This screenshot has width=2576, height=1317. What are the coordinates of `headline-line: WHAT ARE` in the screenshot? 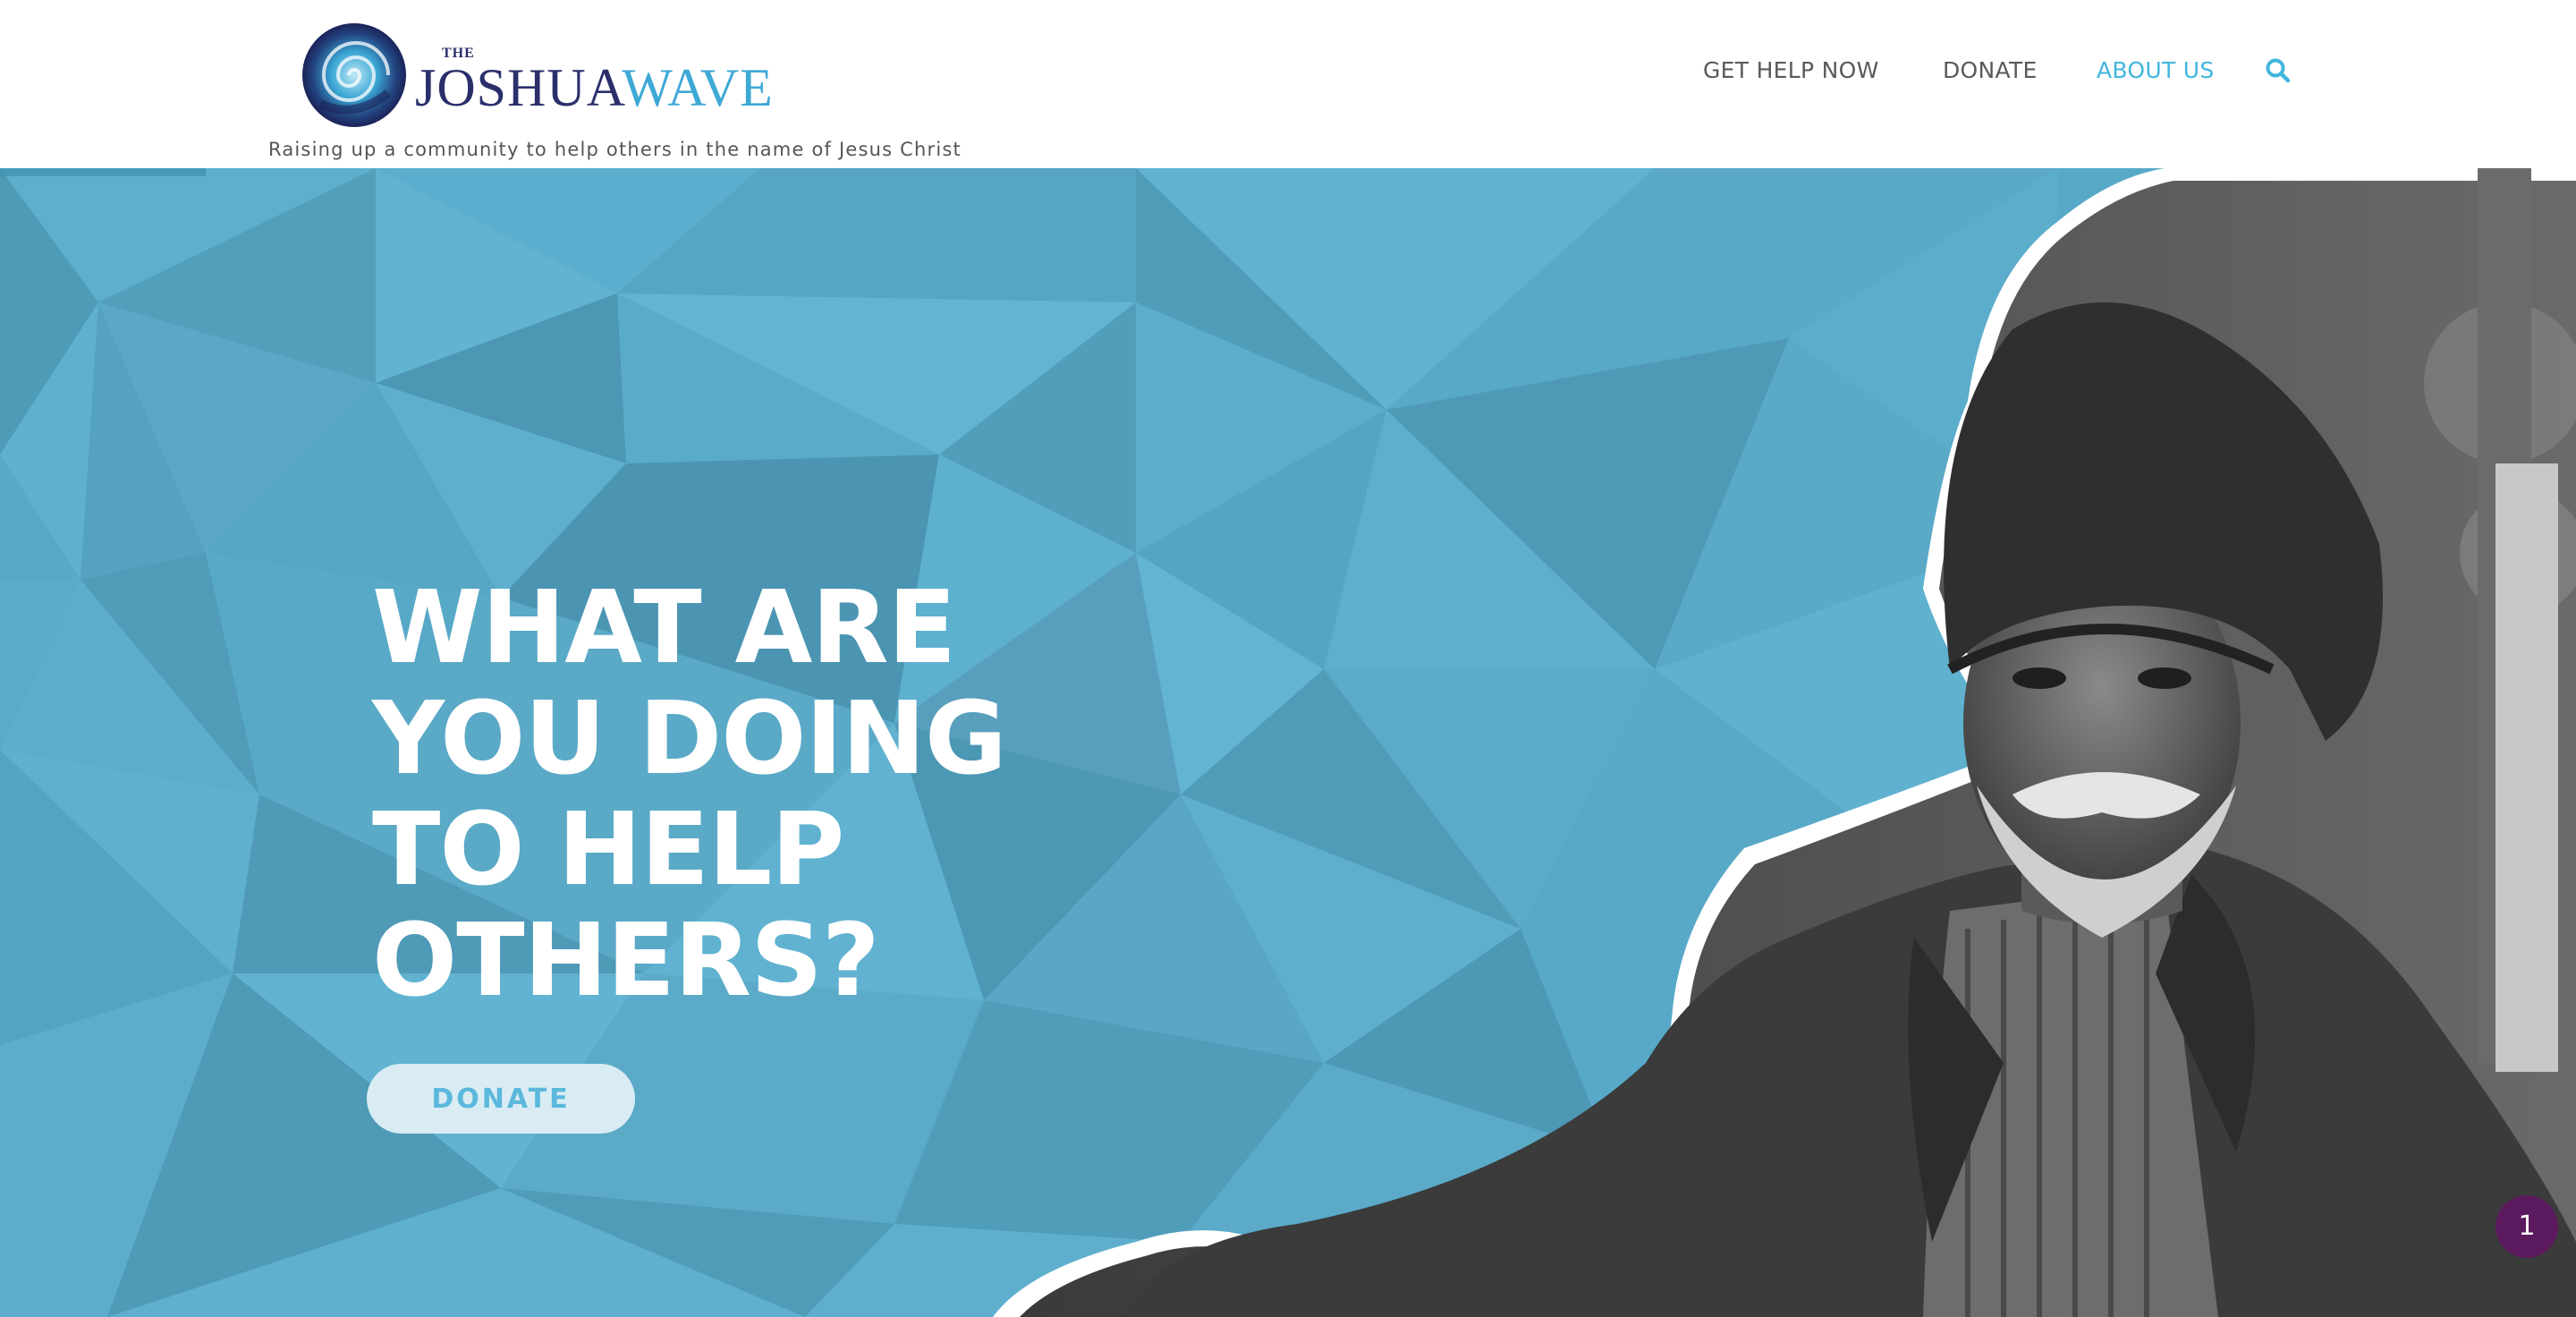 It's located at (664, 628).